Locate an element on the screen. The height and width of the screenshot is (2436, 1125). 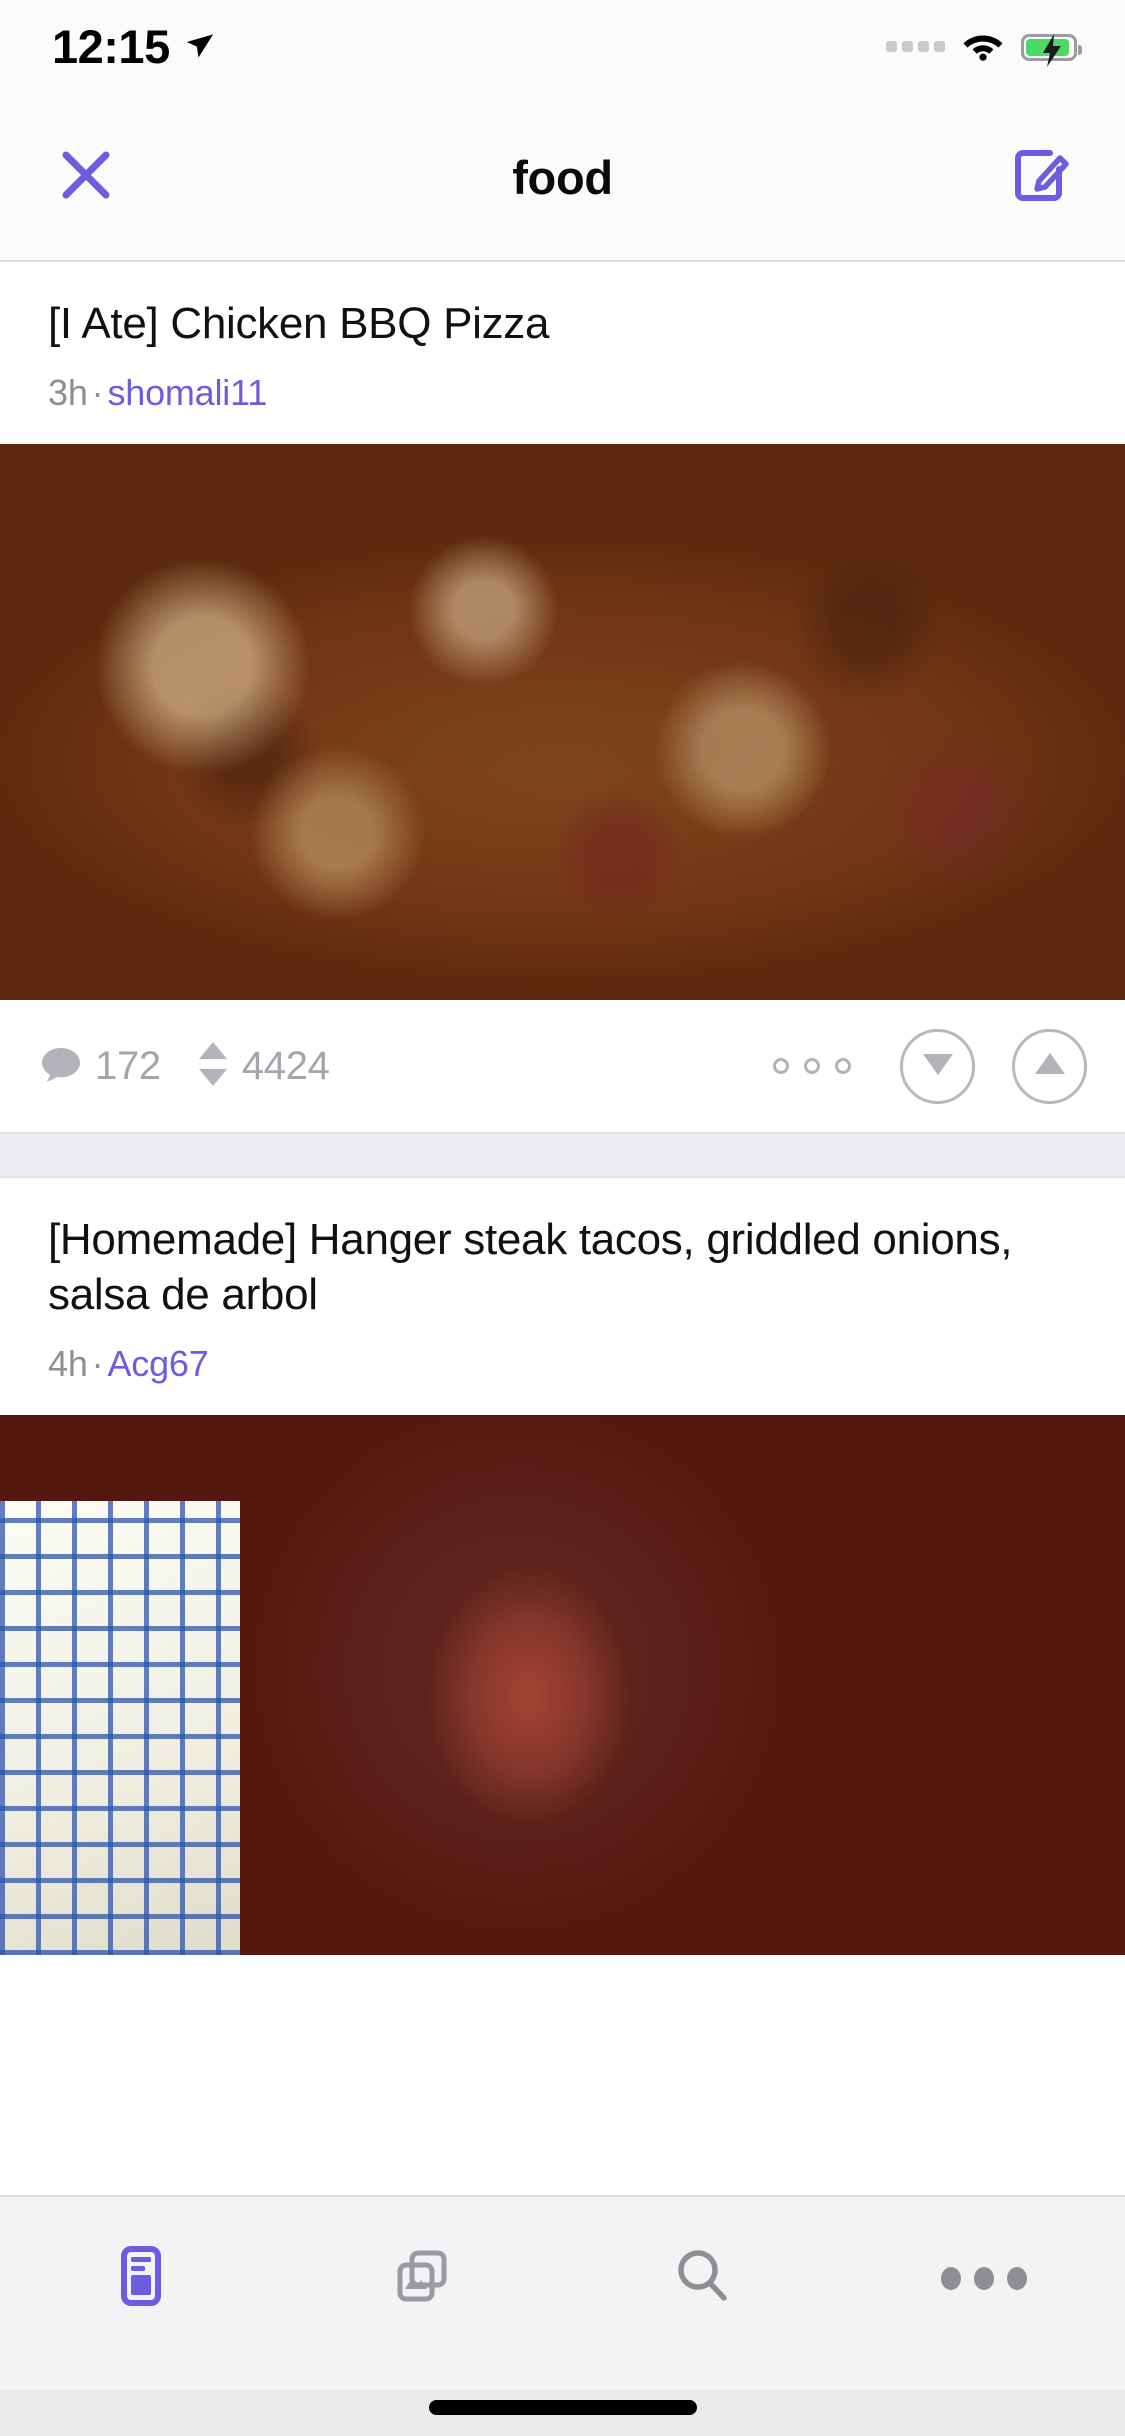
downvote-arrow-icon is located at coordinates (938, 1066).